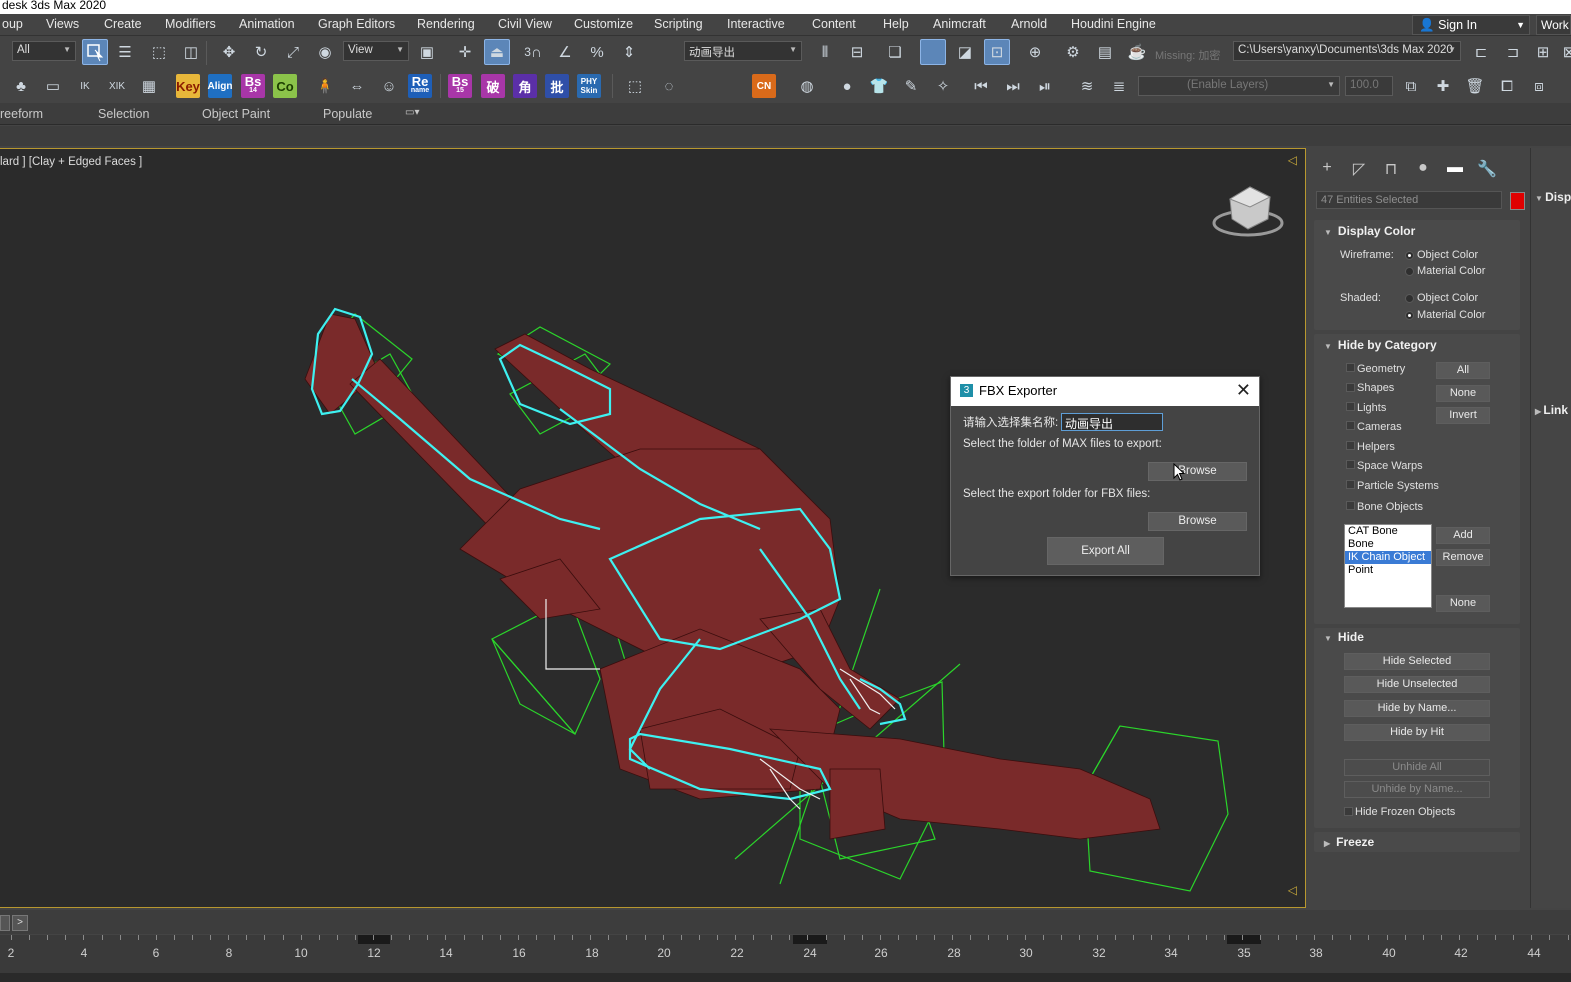 This screenshot has height=982, width=1571. I want to click on display-rollout-header: ▼ Disp, so click(1553, 197).